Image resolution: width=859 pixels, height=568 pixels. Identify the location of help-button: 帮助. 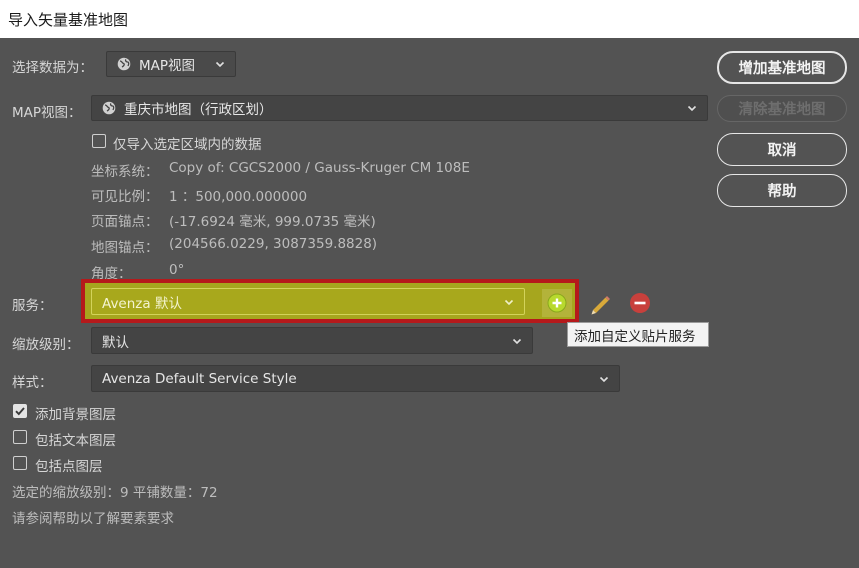
(782, 190).